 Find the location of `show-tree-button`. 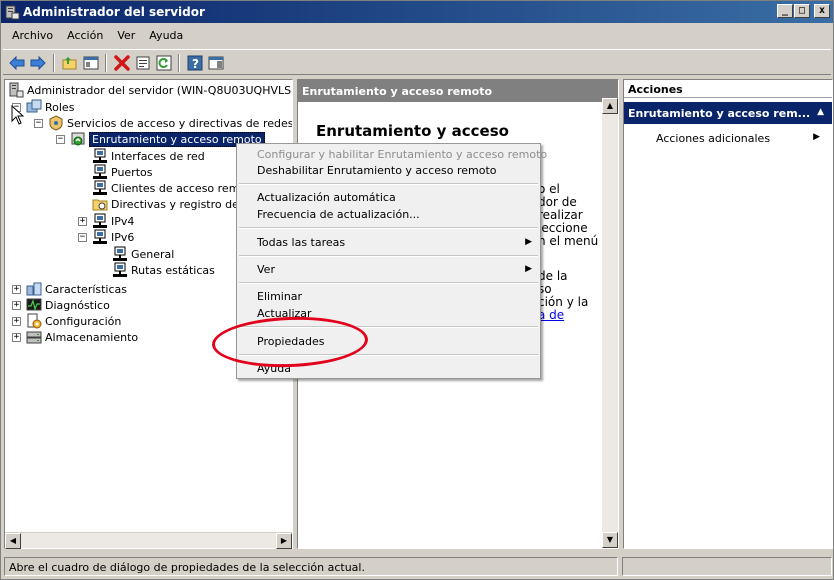

show-tree-button is located at coordinates (91, 63).